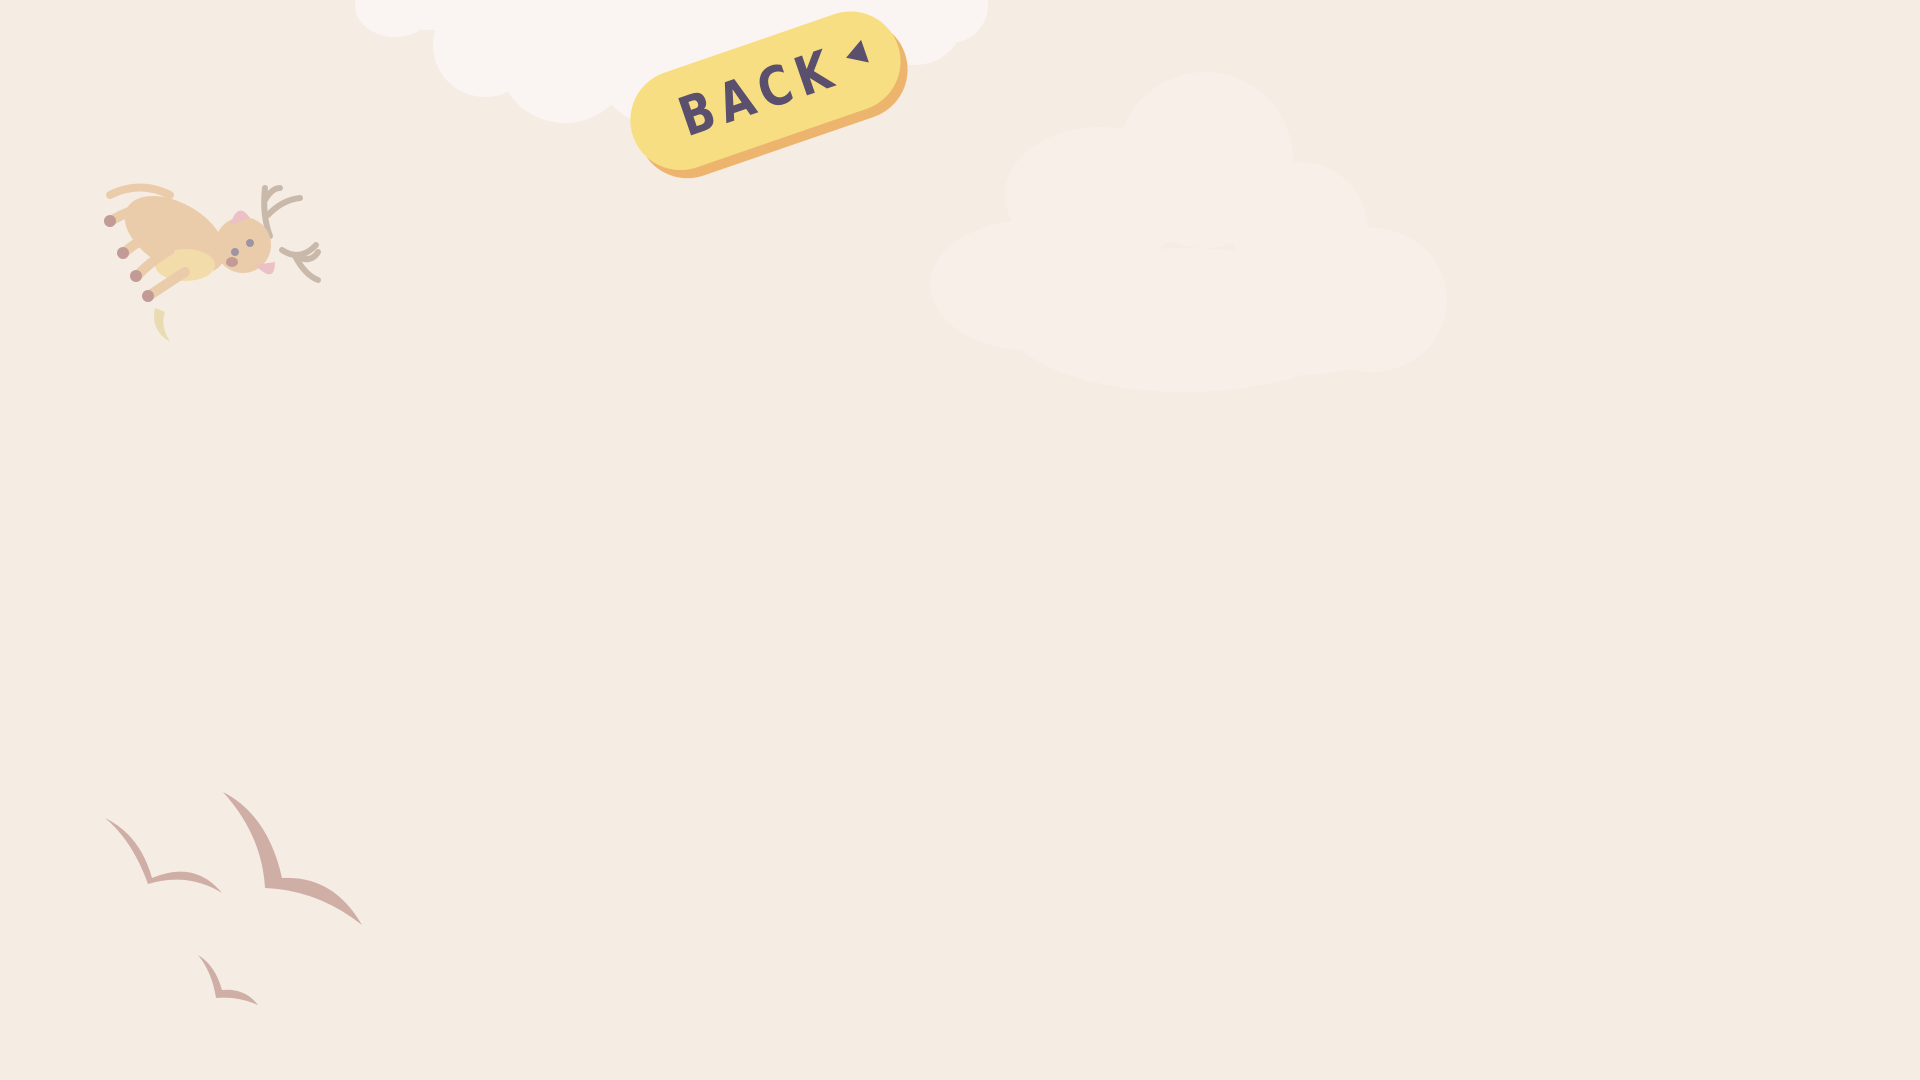 The height and width of the screenshot is (1080, 1920). Describe the element at coordinates (292, 858) in the screenshot. I see `bird-large` at that location.